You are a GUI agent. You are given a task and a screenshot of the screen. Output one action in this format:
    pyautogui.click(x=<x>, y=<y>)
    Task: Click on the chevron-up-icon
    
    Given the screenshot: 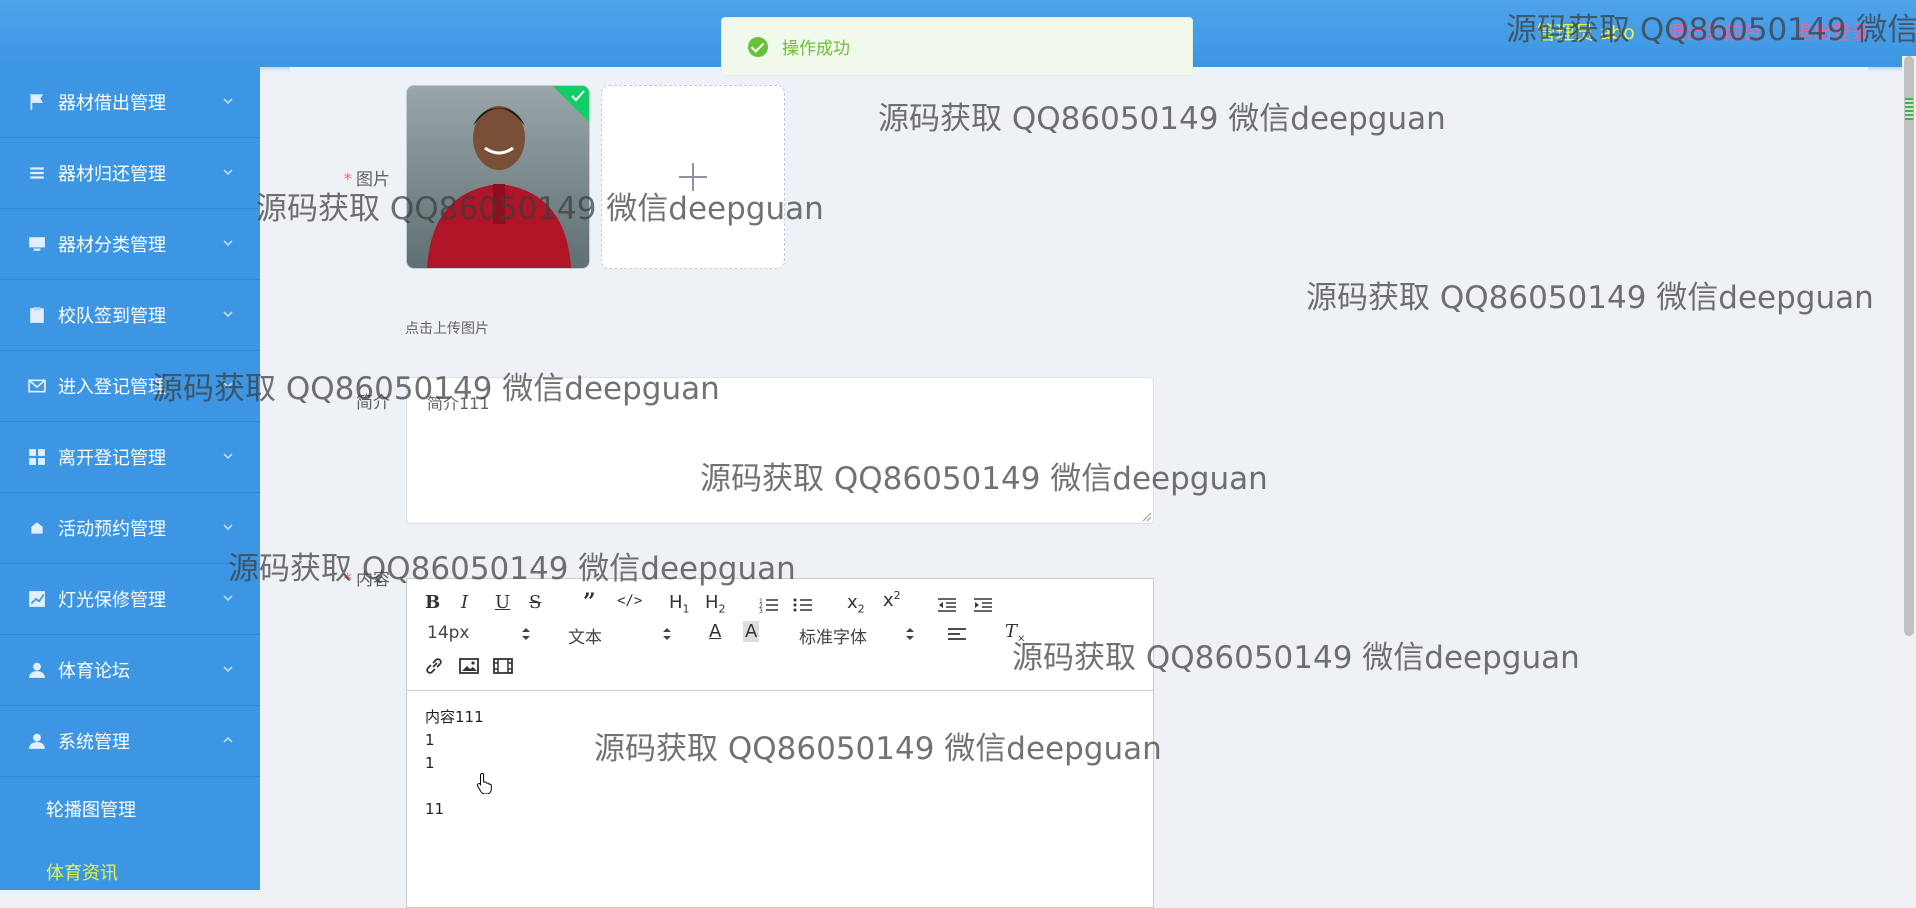 What is the action you would take?
    pyautogui.click(x=228, y=739)
    